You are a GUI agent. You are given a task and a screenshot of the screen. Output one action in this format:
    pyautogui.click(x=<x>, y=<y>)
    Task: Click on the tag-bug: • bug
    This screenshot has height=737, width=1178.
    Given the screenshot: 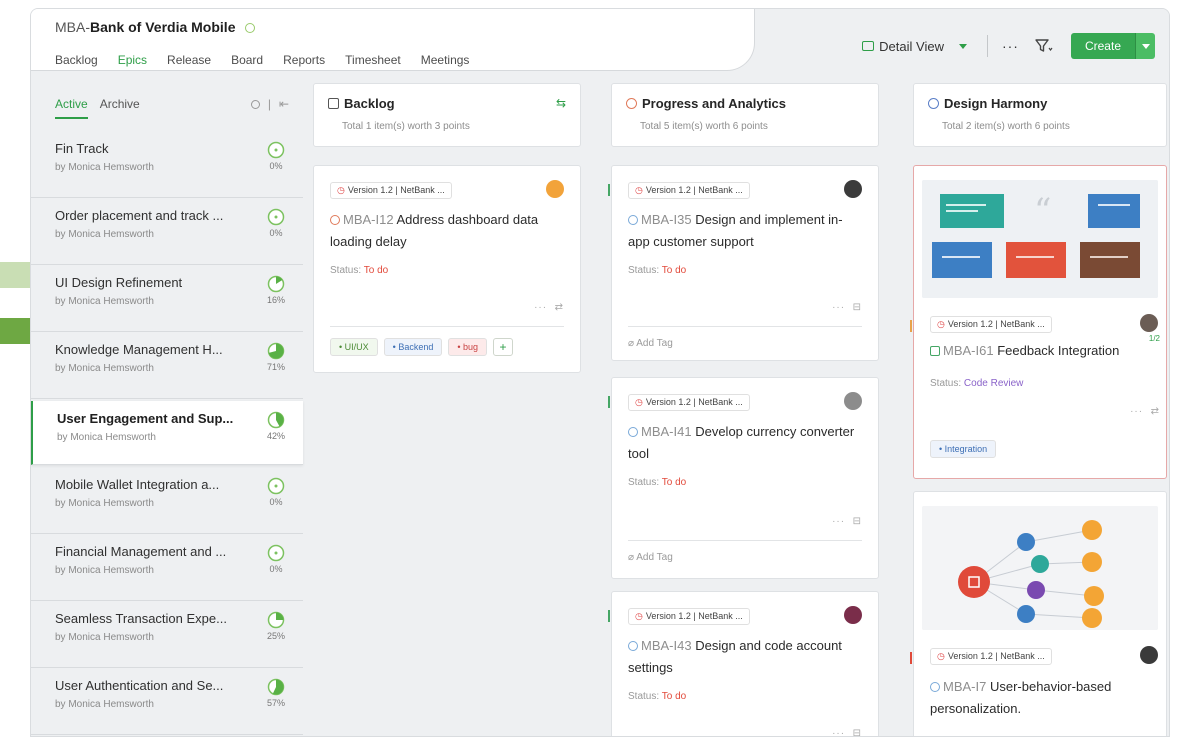 What is the action you would take?
    pyautogui.click(x=468, y=347)
    